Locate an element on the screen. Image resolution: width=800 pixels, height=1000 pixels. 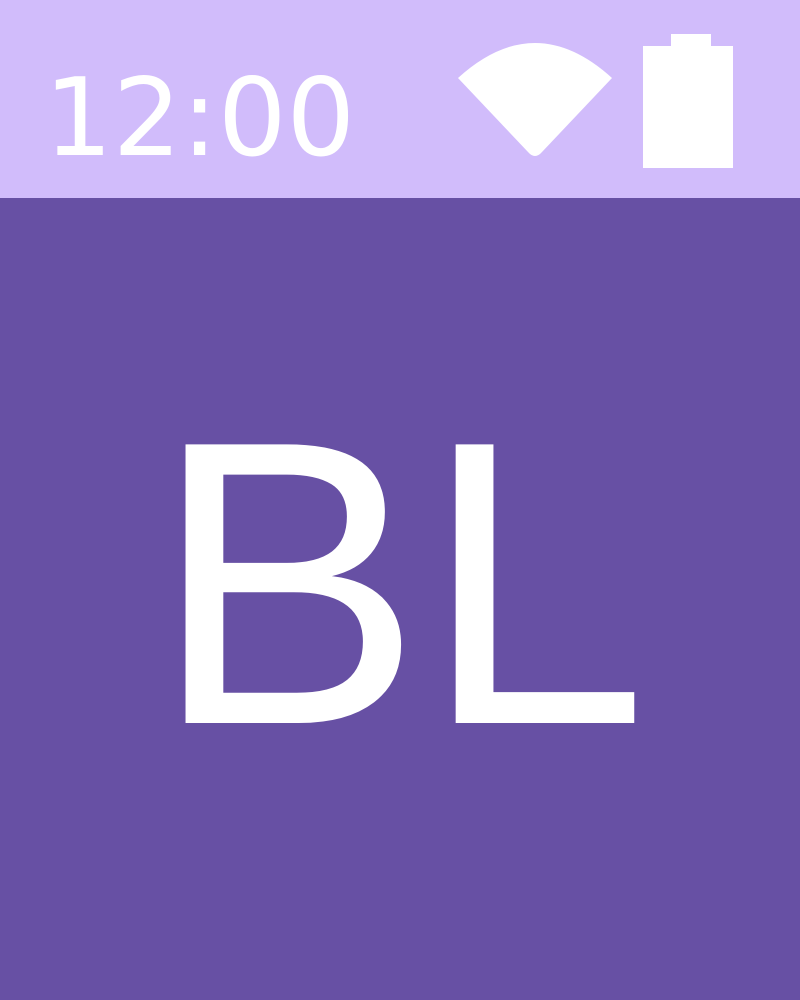
battery-icon is located at coordinates (688, 101).